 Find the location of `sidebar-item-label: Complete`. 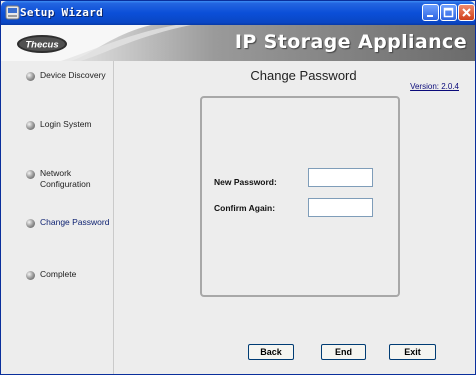

sidebar-item-label: Complete is located at coordinates (58, 274).